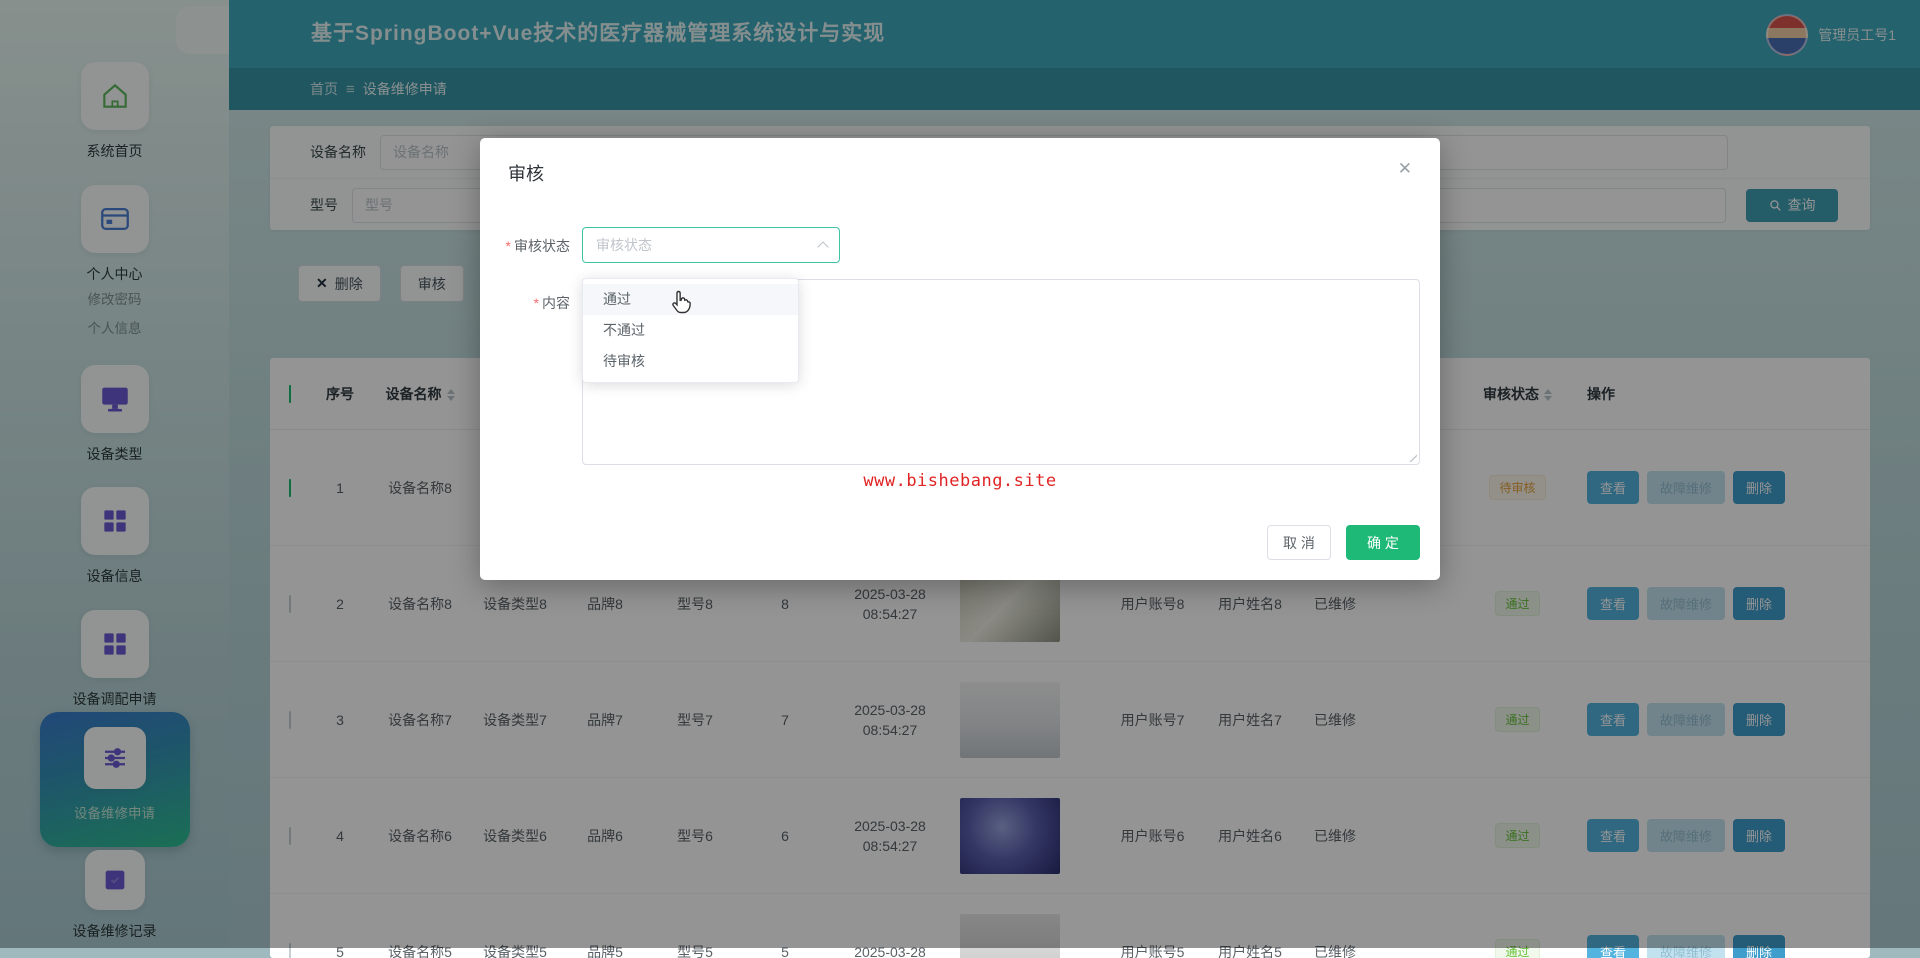 This screenshot has width=1920, height=958. Describe the element at coordinates (1383, 542) in the screenshot. I see `confirm-button: 确 定` at that location.